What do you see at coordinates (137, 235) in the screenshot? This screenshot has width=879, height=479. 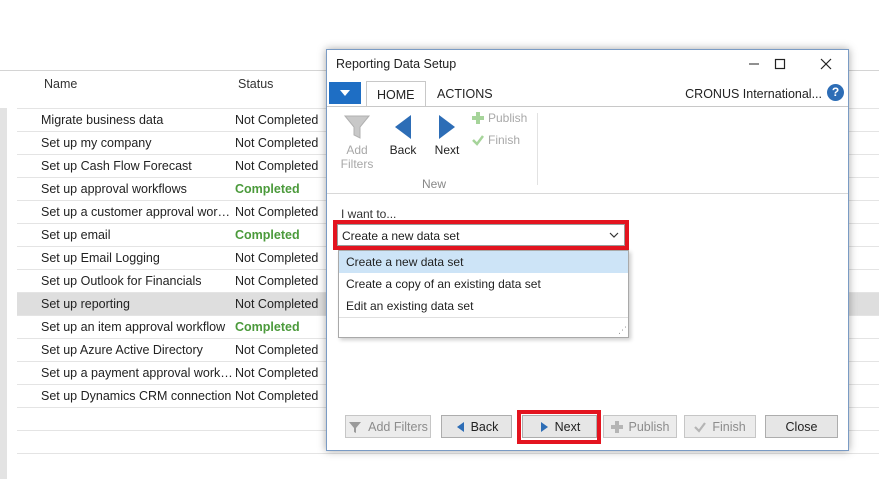 I see `row-name: Set up email` at bounding box center [137, 235].